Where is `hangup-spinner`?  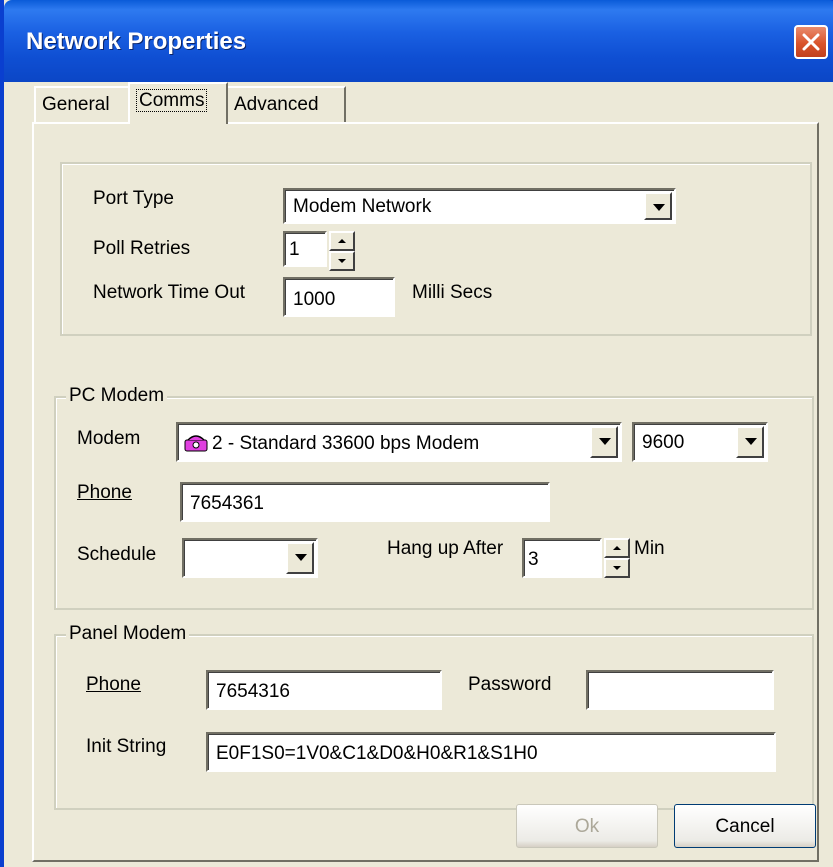
hangup-spinner is located at coordinates (617, 558).